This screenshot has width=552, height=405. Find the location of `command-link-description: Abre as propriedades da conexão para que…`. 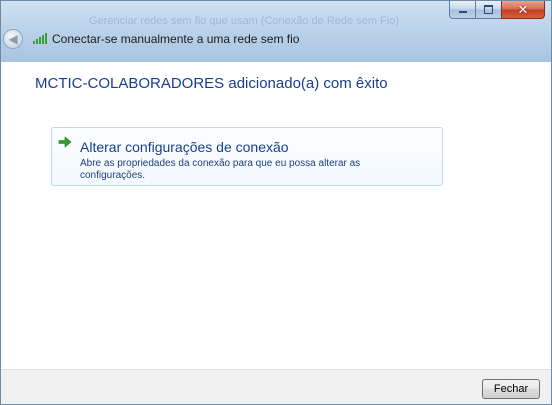

command-link-description: Abre as propriedades da conexão para que… is located at coordinates (220, 169).